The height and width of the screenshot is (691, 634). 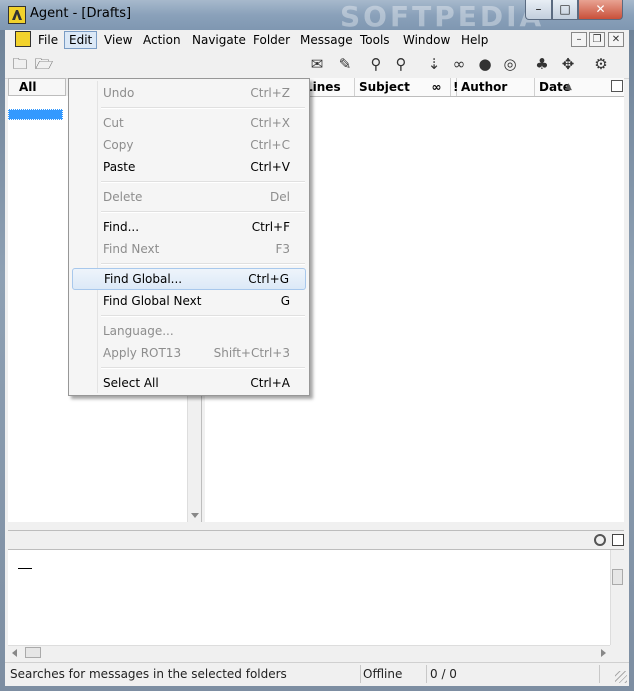 I want to click on menu-edit: Edit, so click(x=81, y=40).